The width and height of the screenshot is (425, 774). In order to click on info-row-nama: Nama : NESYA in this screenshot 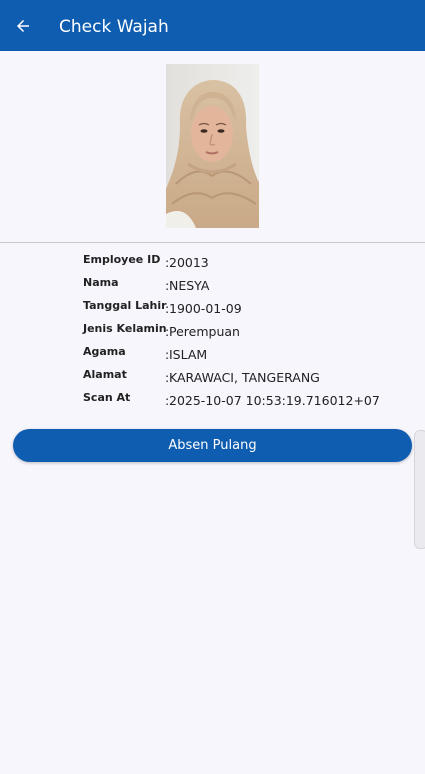, I will do `click(248, 284)`.